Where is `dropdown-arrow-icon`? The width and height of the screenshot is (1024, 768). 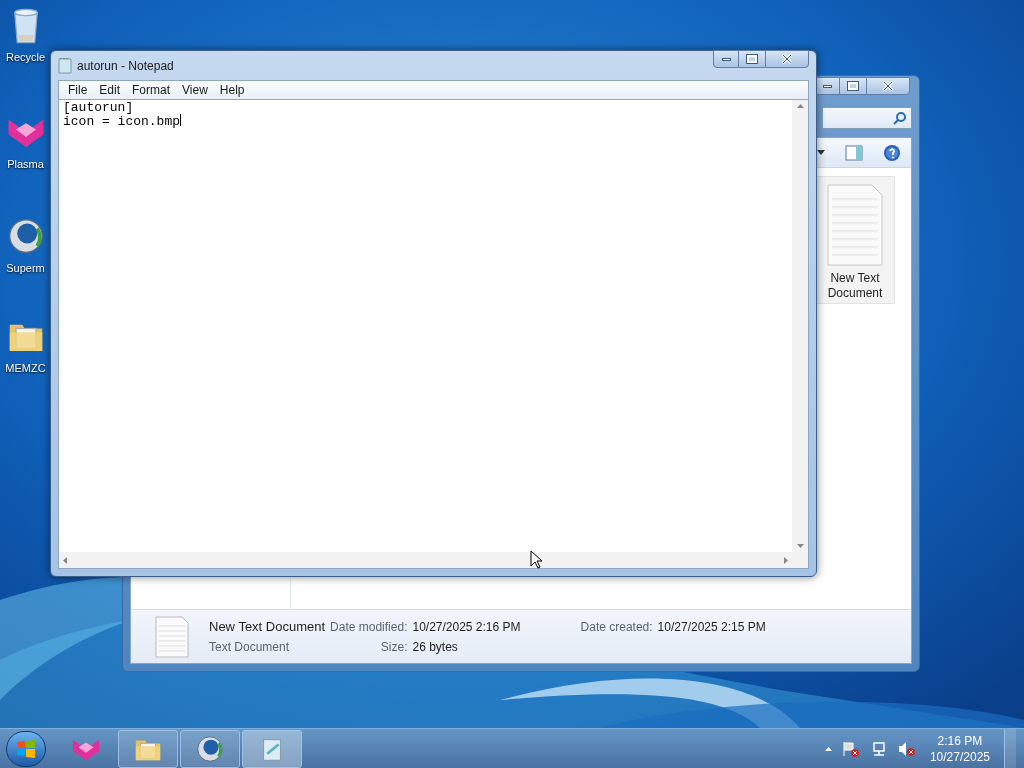
dropdown-arrow-icon is located at coordinates (821, 152).